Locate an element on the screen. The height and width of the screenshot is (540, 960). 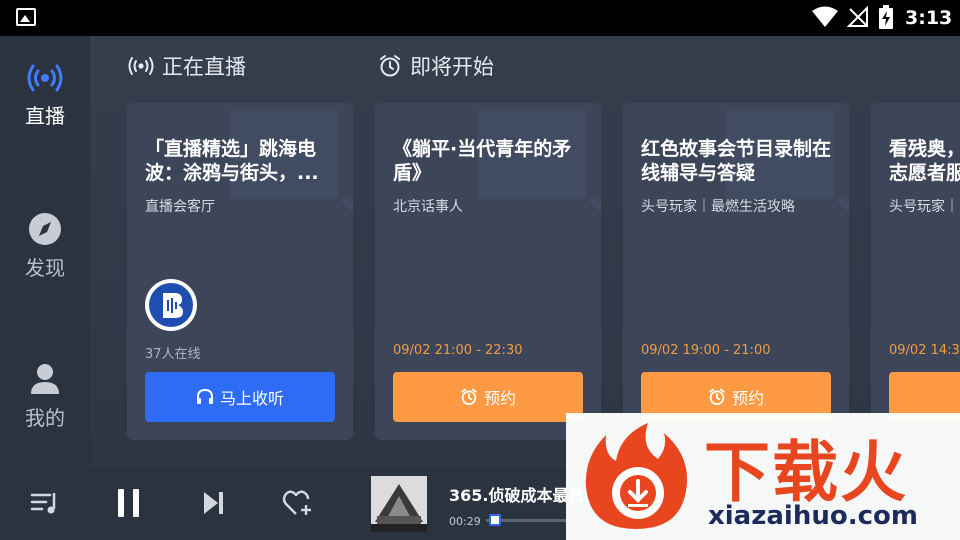
host-logo-icon is located at coordinates (173, 305).